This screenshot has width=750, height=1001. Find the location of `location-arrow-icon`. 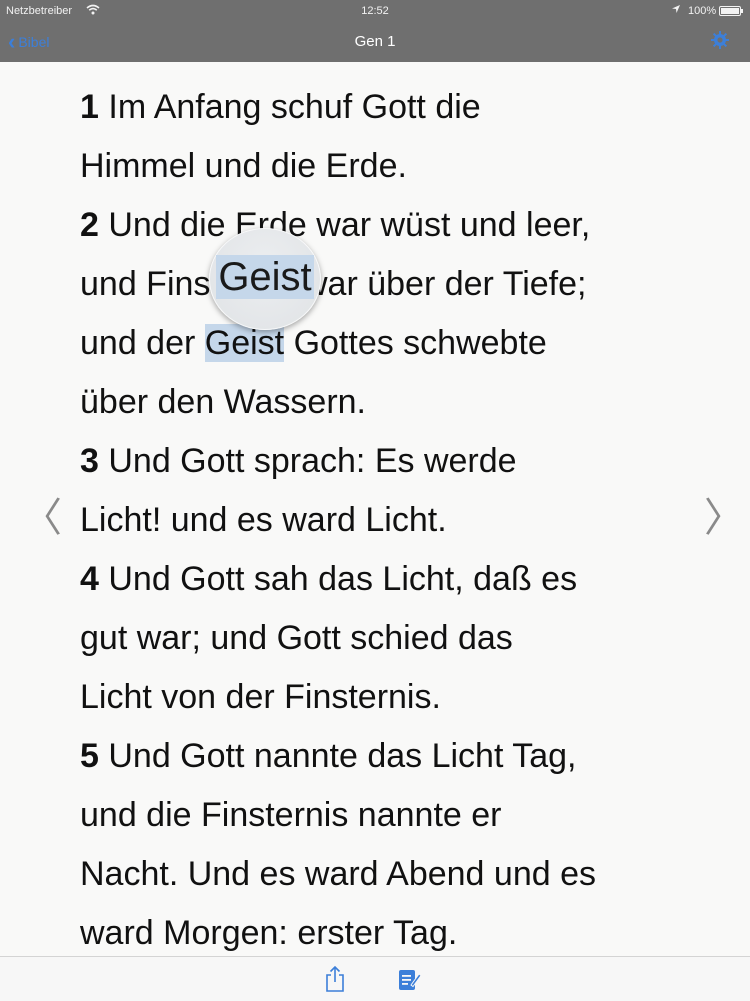

location-arrow-icon is located at coordinates (676, 10).